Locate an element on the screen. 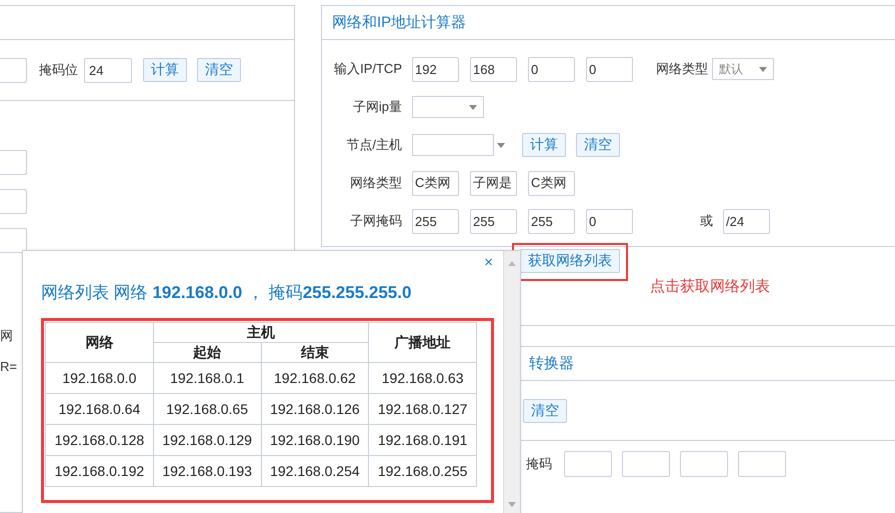 The image size is (895, 513). field-label: 输入IP/TCP is located at coordinates (367, 69).